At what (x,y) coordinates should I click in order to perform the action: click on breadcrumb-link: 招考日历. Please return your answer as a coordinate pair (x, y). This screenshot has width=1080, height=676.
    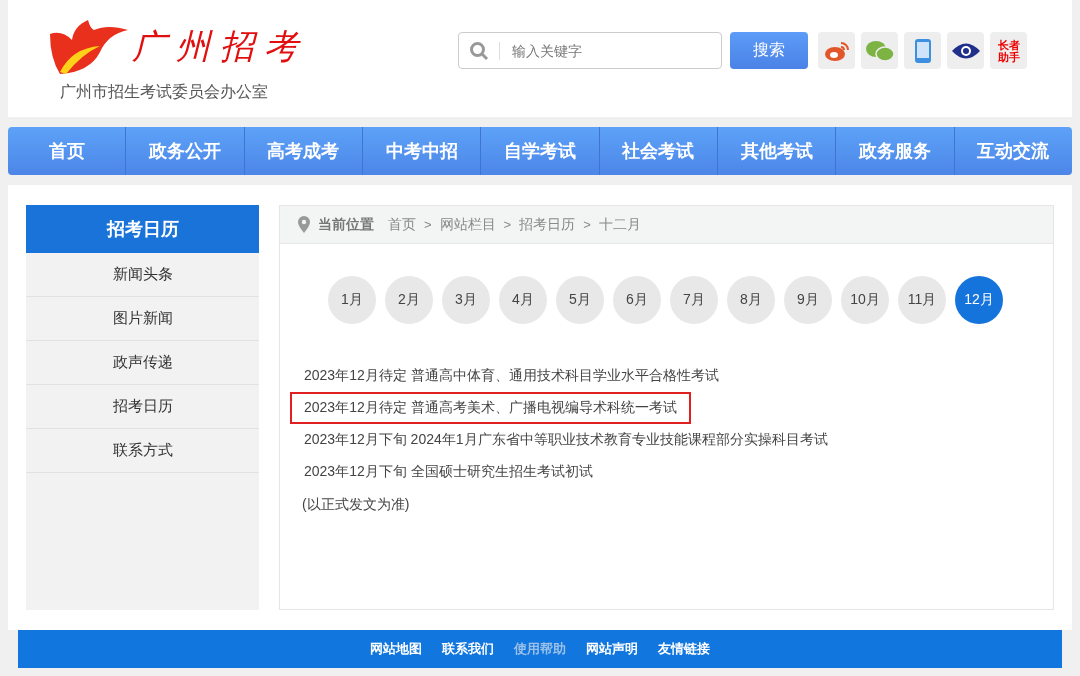
    Looking at the image, I should click on (547, 224).